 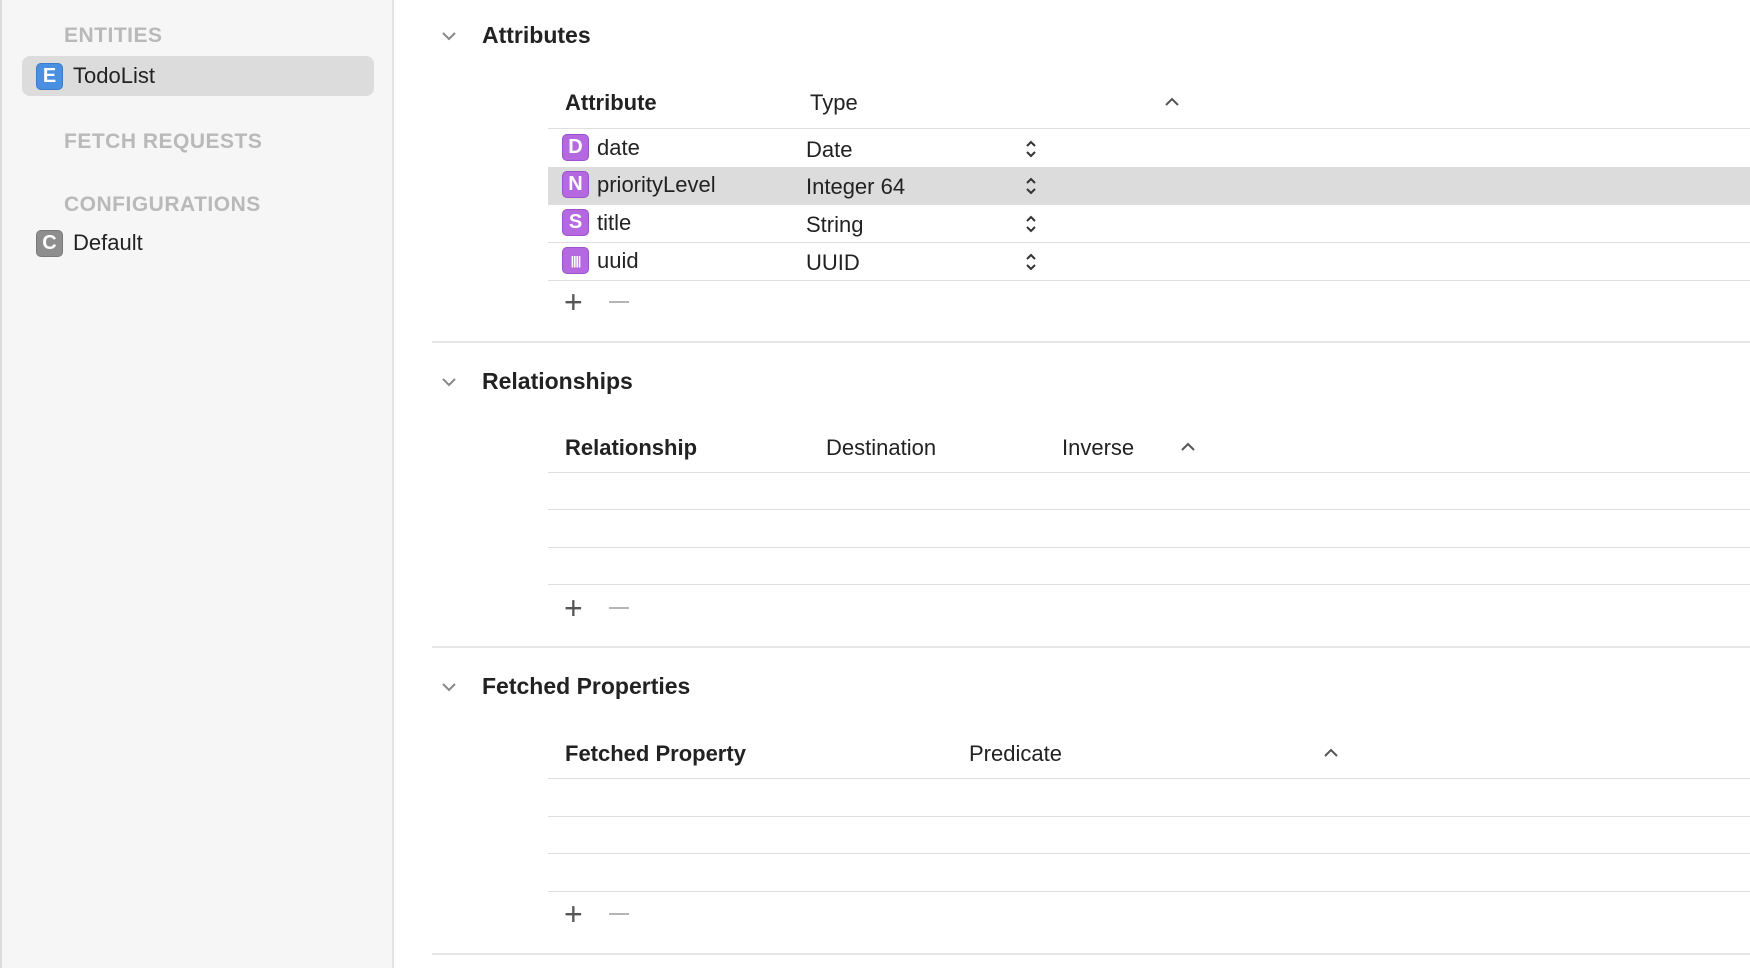 What do you see at coordinates (611, 103) in the screenshot?
I see `column-header-attribute: Attribute` at bounding box center [611, 103].